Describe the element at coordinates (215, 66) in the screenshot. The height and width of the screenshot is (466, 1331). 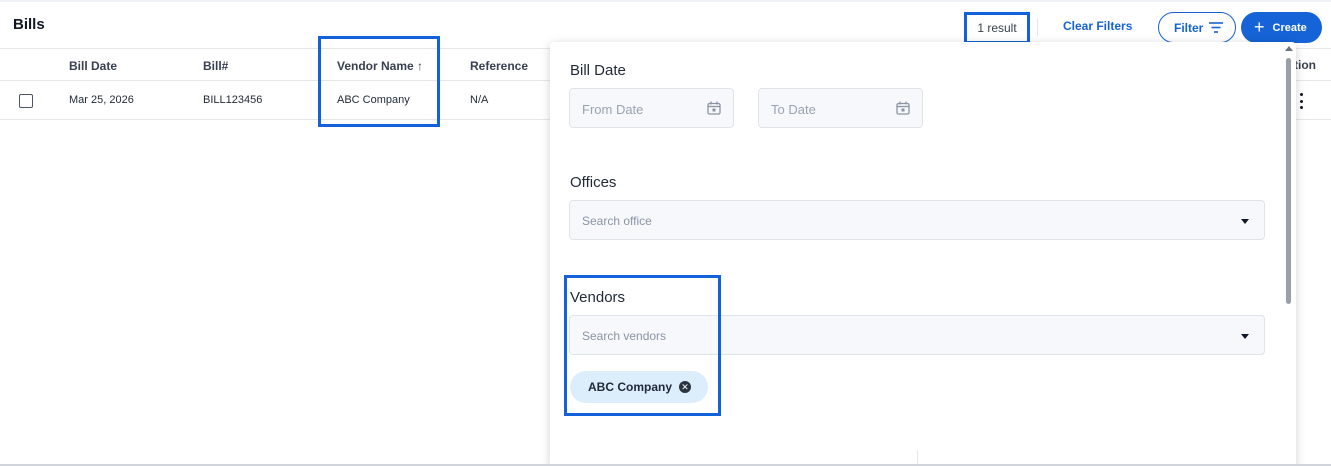
I see `column-header-bill-number: Bill#` at that location.